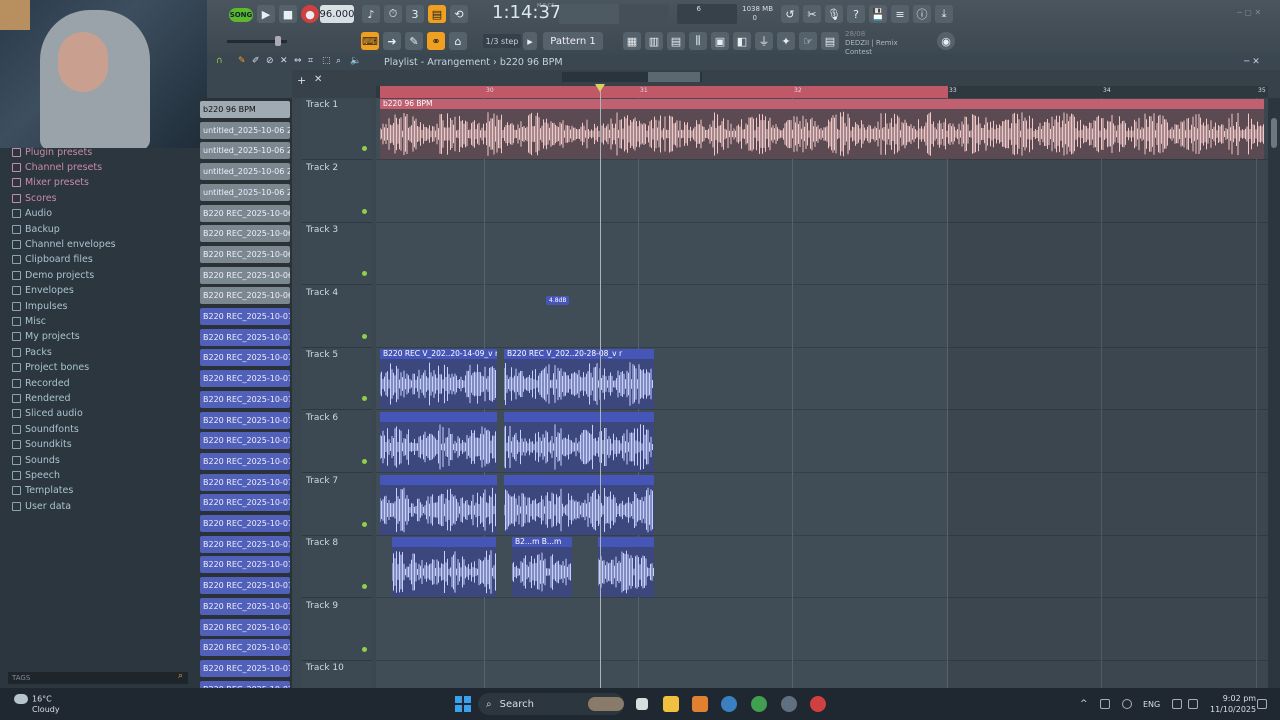 Image resolution: width=1280 pixels, height=720 pixels. What do you see at coordinates (327, 61) in the screenshot?
I see `select-tool-icon: ⬚` at bounding box center [327, 61].